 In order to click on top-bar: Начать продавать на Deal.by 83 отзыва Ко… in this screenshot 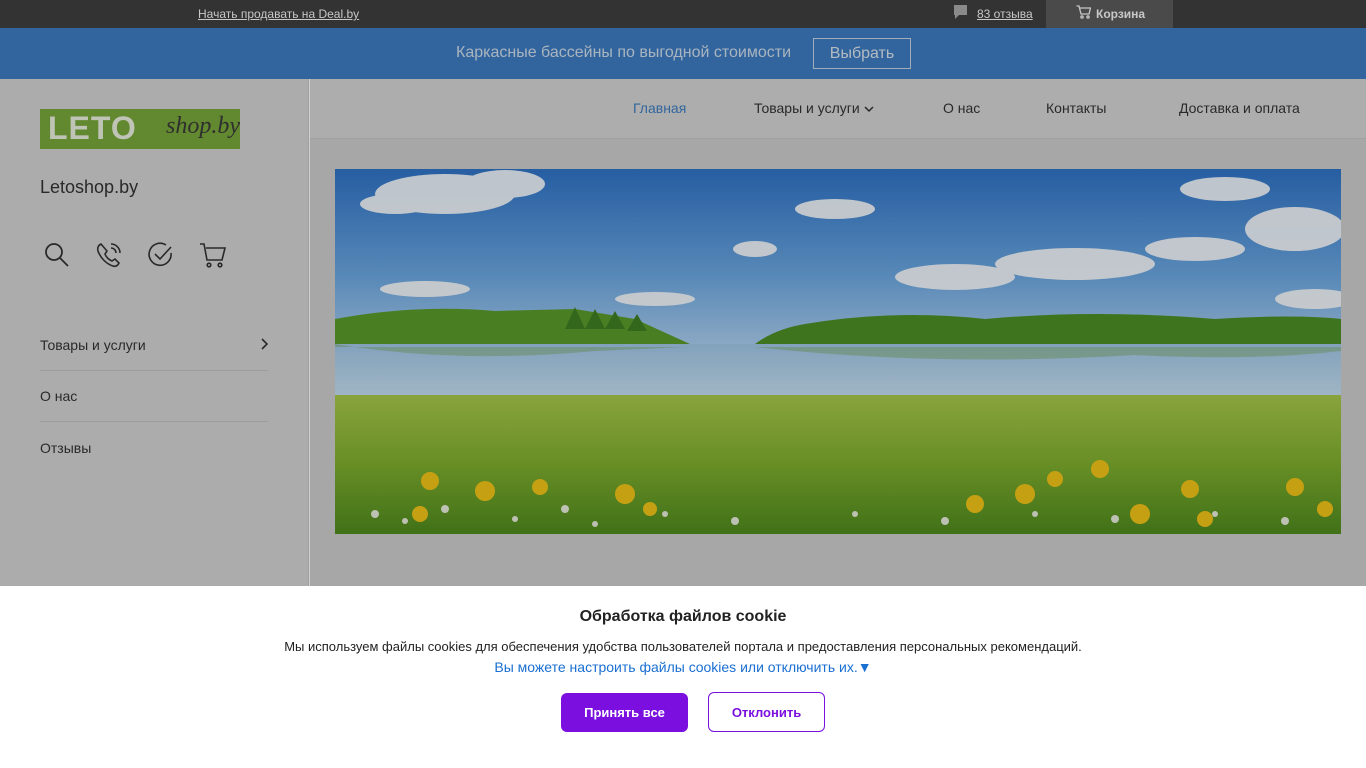, I will do `click(683, 14)`.